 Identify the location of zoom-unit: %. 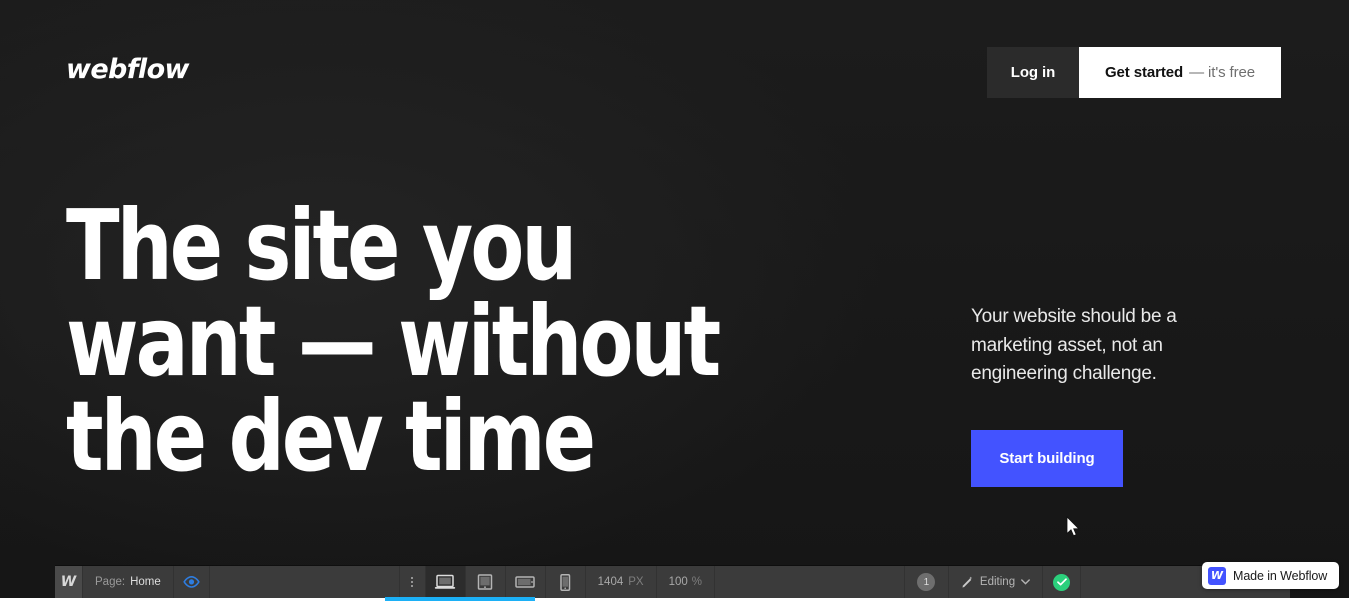
(697, 582).